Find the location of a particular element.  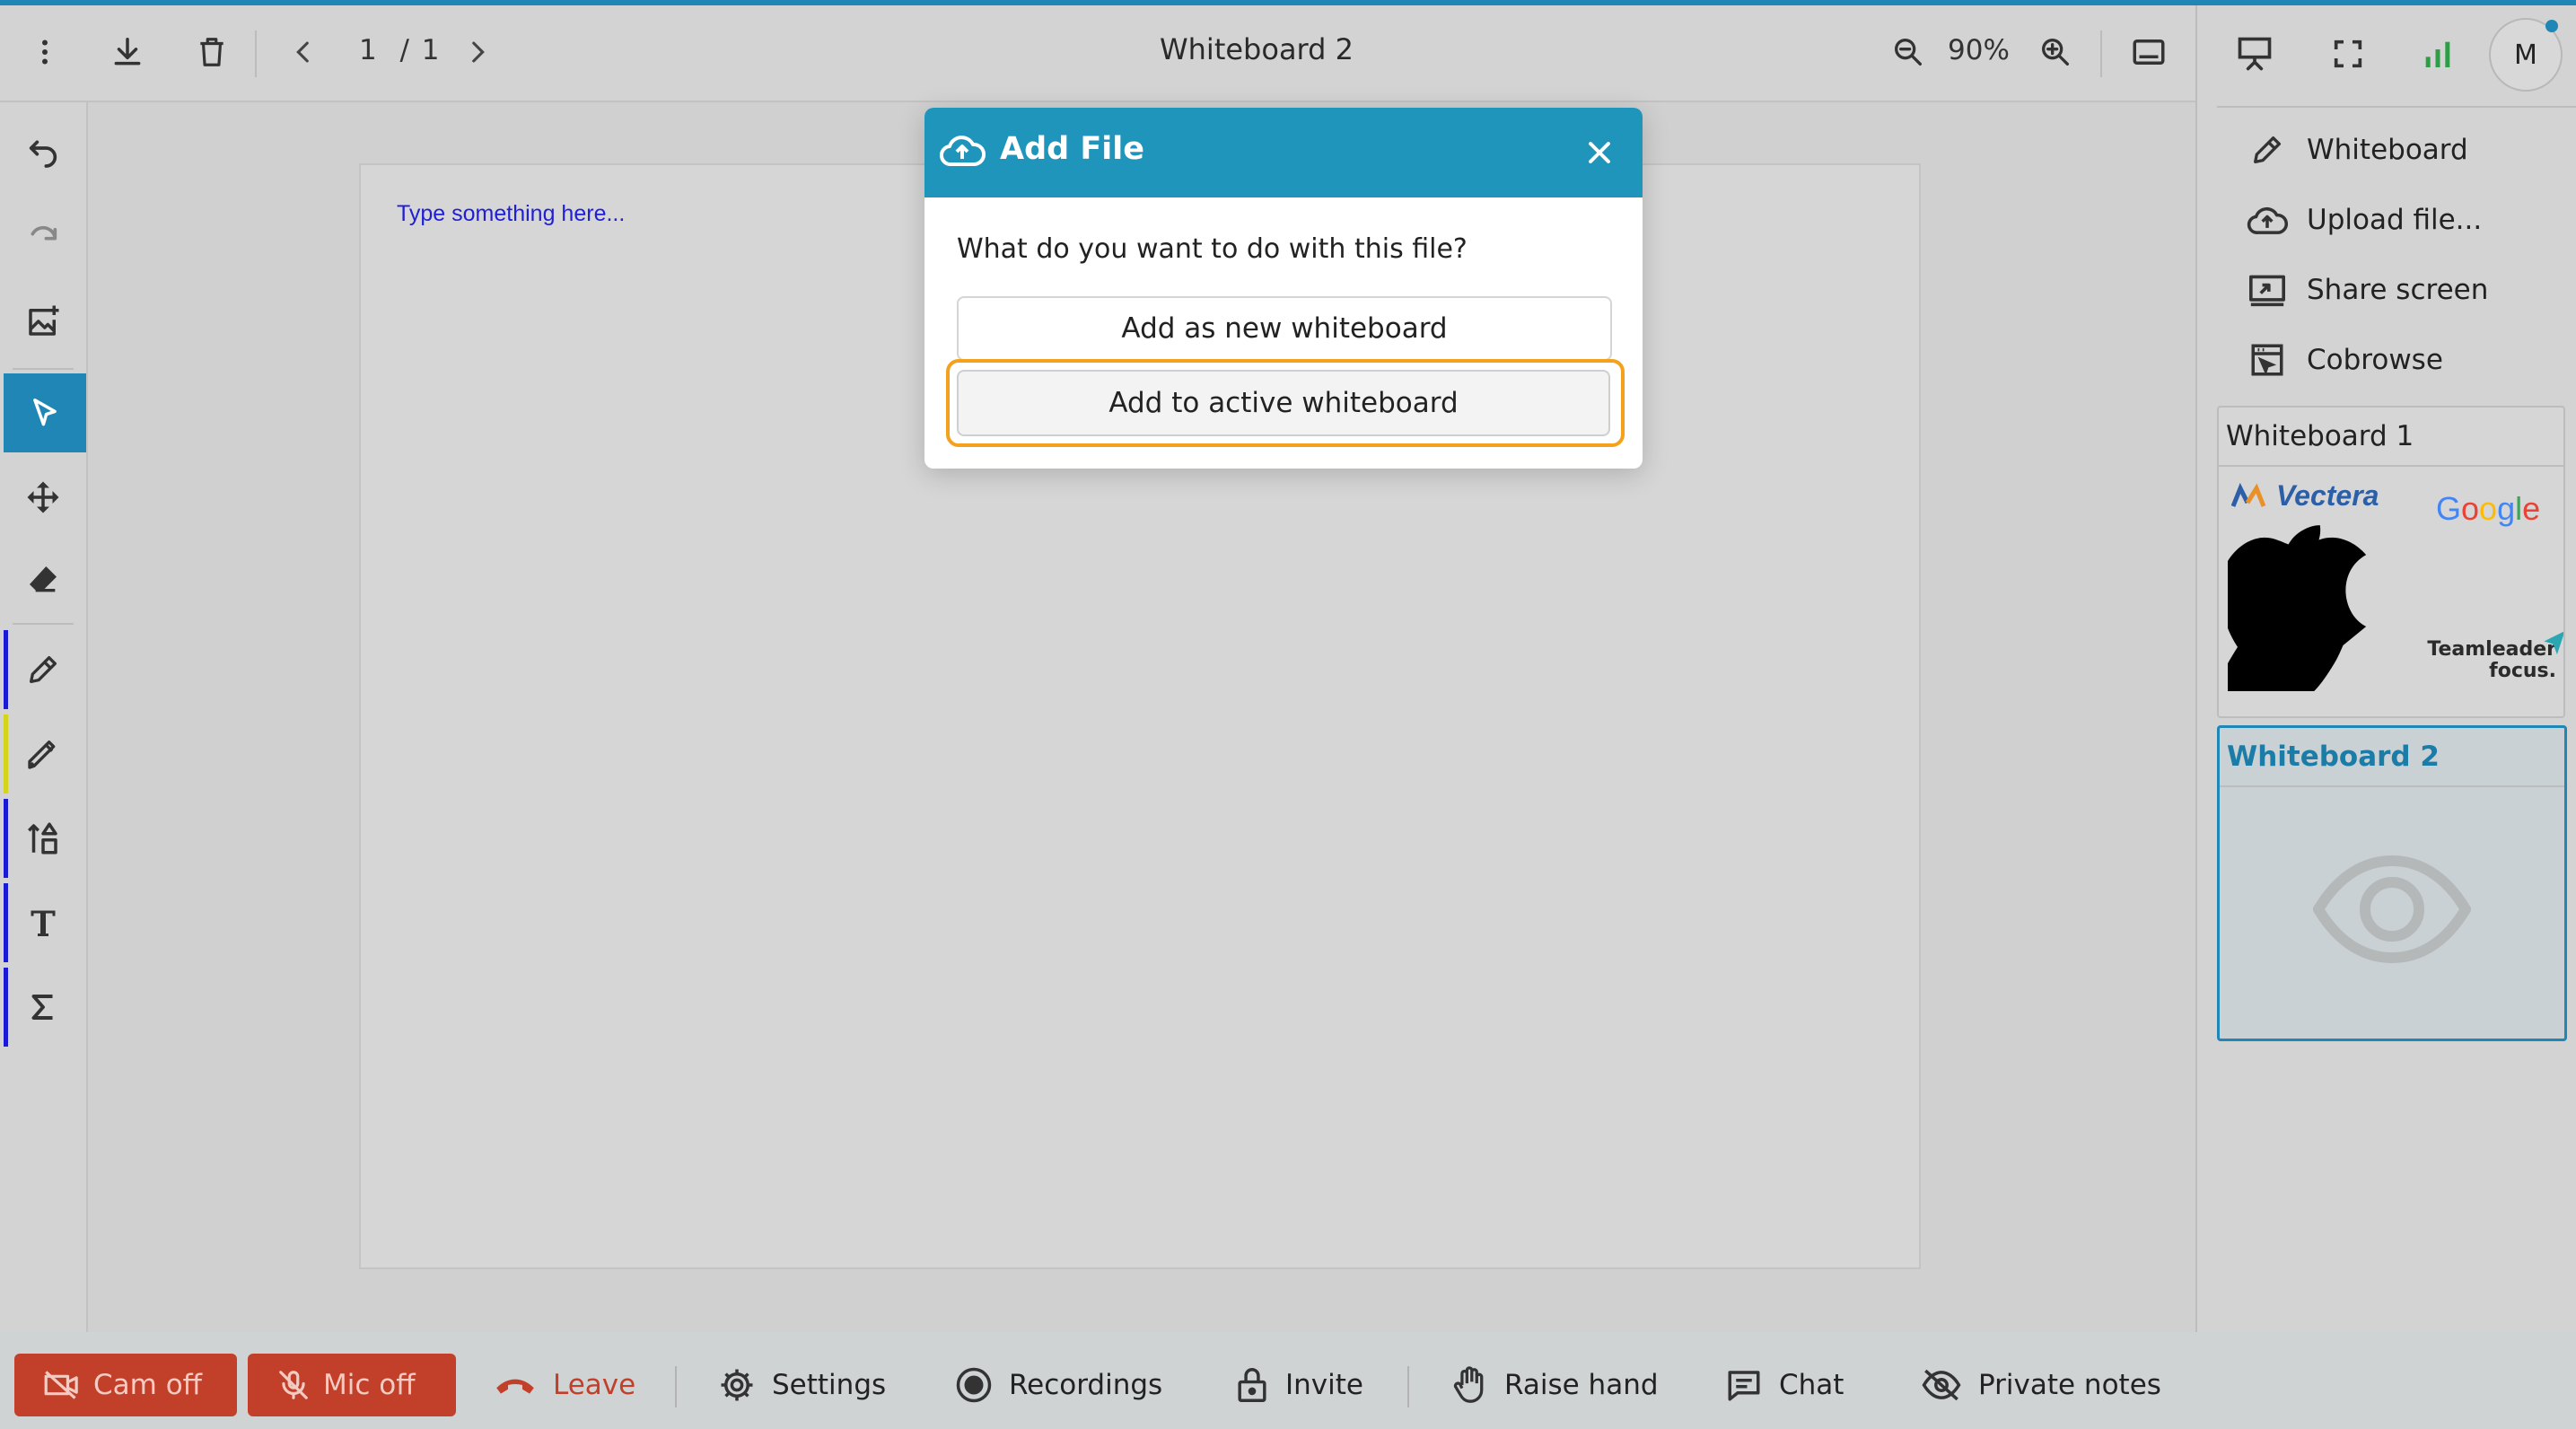

eye-off-icon is located at coordinates (1941, 1385).